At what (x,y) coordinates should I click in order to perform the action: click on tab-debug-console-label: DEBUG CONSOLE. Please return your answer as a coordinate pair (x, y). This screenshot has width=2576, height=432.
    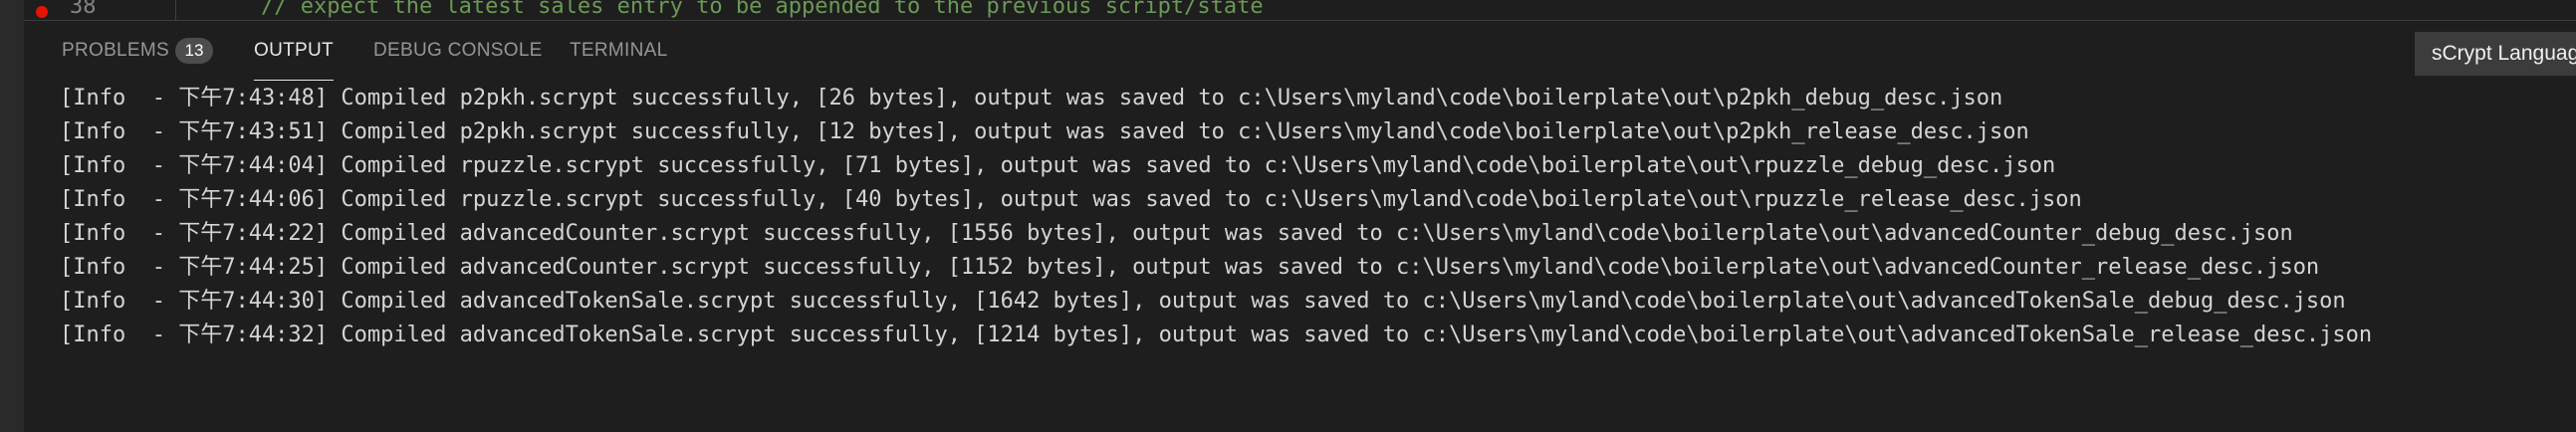
    Looking at the image, I should click on (458, 50).